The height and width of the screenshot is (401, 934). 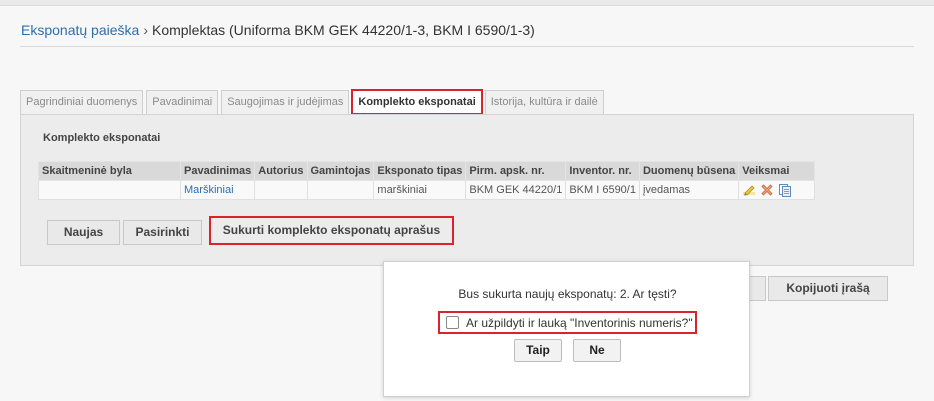 I want to click on cell-inventory-no: BKM I 6590/1, so click(x=602, y=190).